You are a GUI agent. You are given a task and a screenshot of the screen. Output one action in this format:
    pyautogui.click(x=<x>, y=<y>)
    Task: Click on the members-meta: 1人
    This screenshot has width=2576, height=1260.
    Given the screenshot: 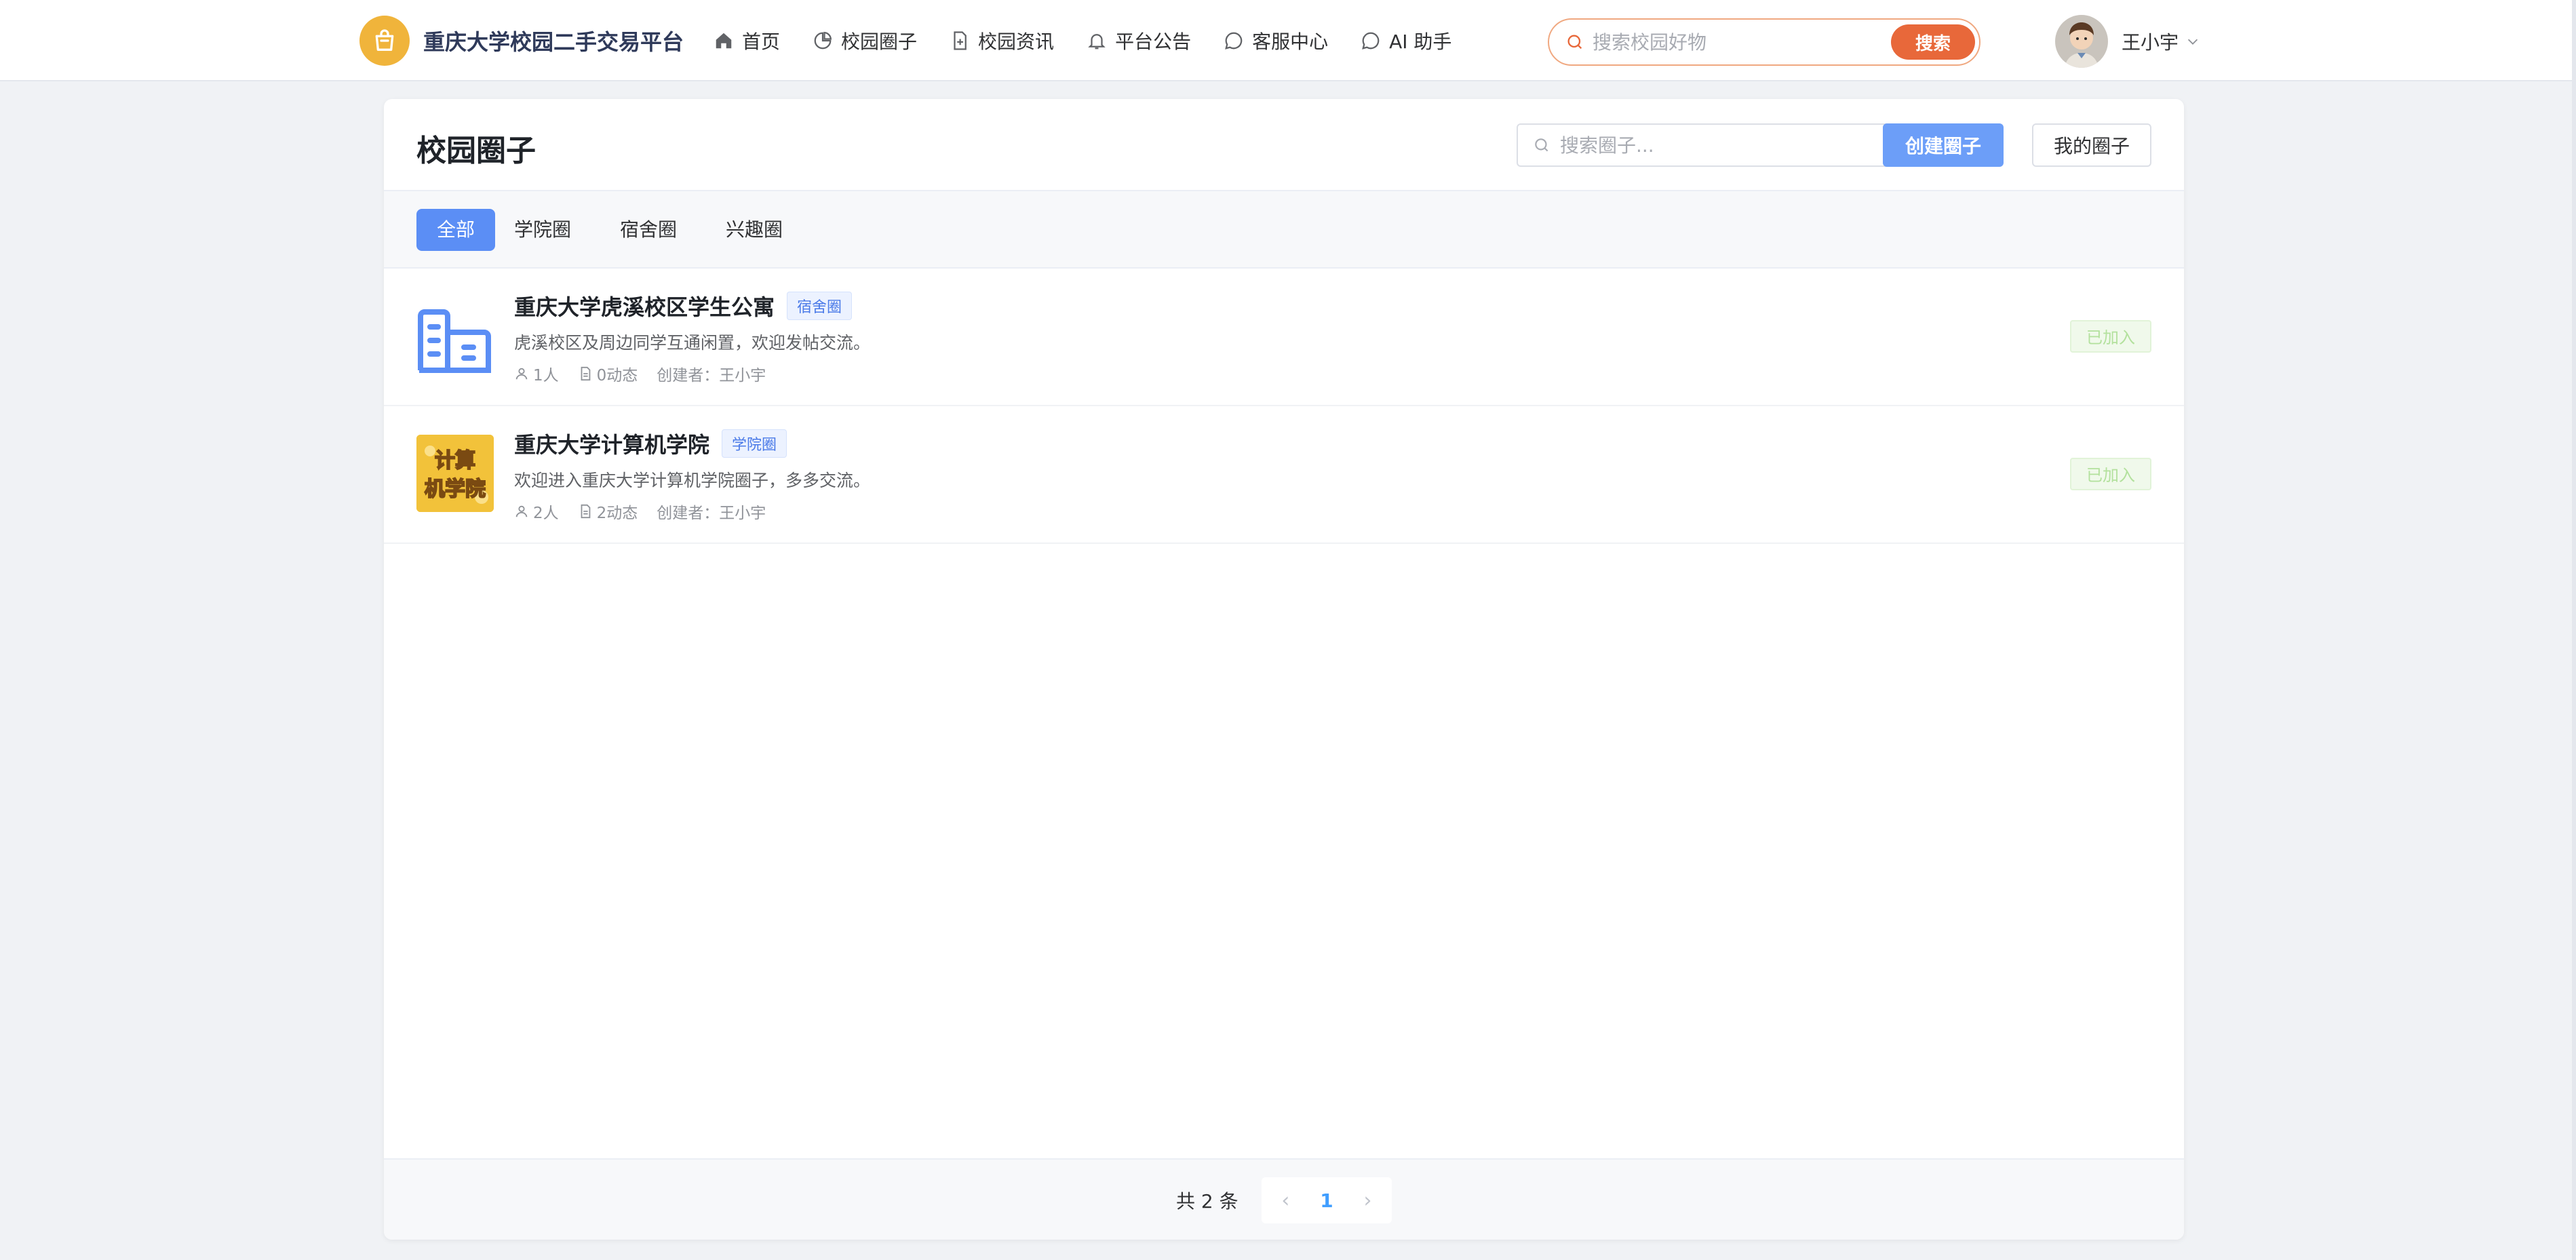 What is the action you would take?
    pyautogui.click(x=536, y=373)
    